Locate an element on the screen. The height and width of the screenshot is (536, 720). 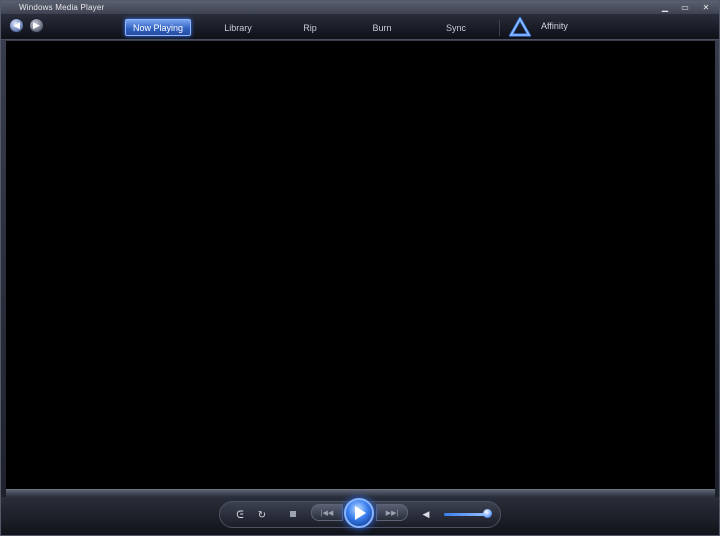
forward-arrow-icon: ▶ is located at coordinates (36, 25).